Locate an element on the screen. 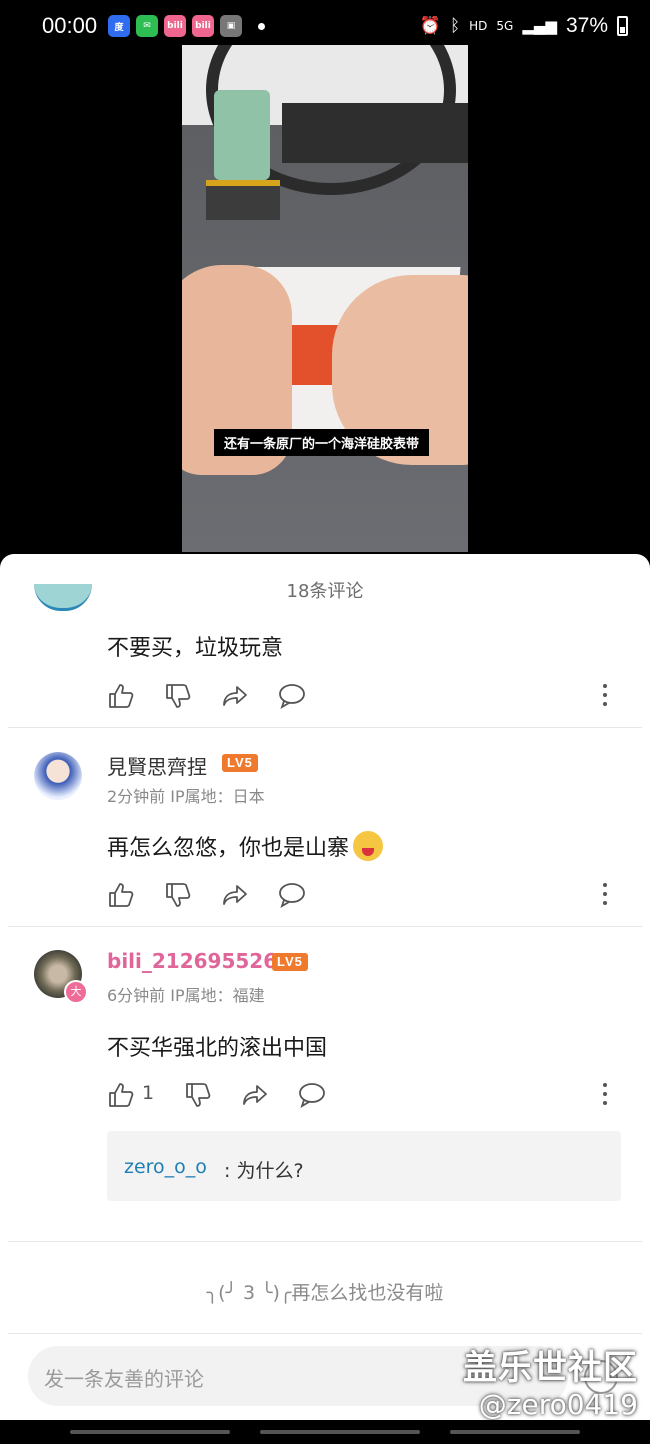  reply-text: : 为什么? is located at coordinates (264, 1171).